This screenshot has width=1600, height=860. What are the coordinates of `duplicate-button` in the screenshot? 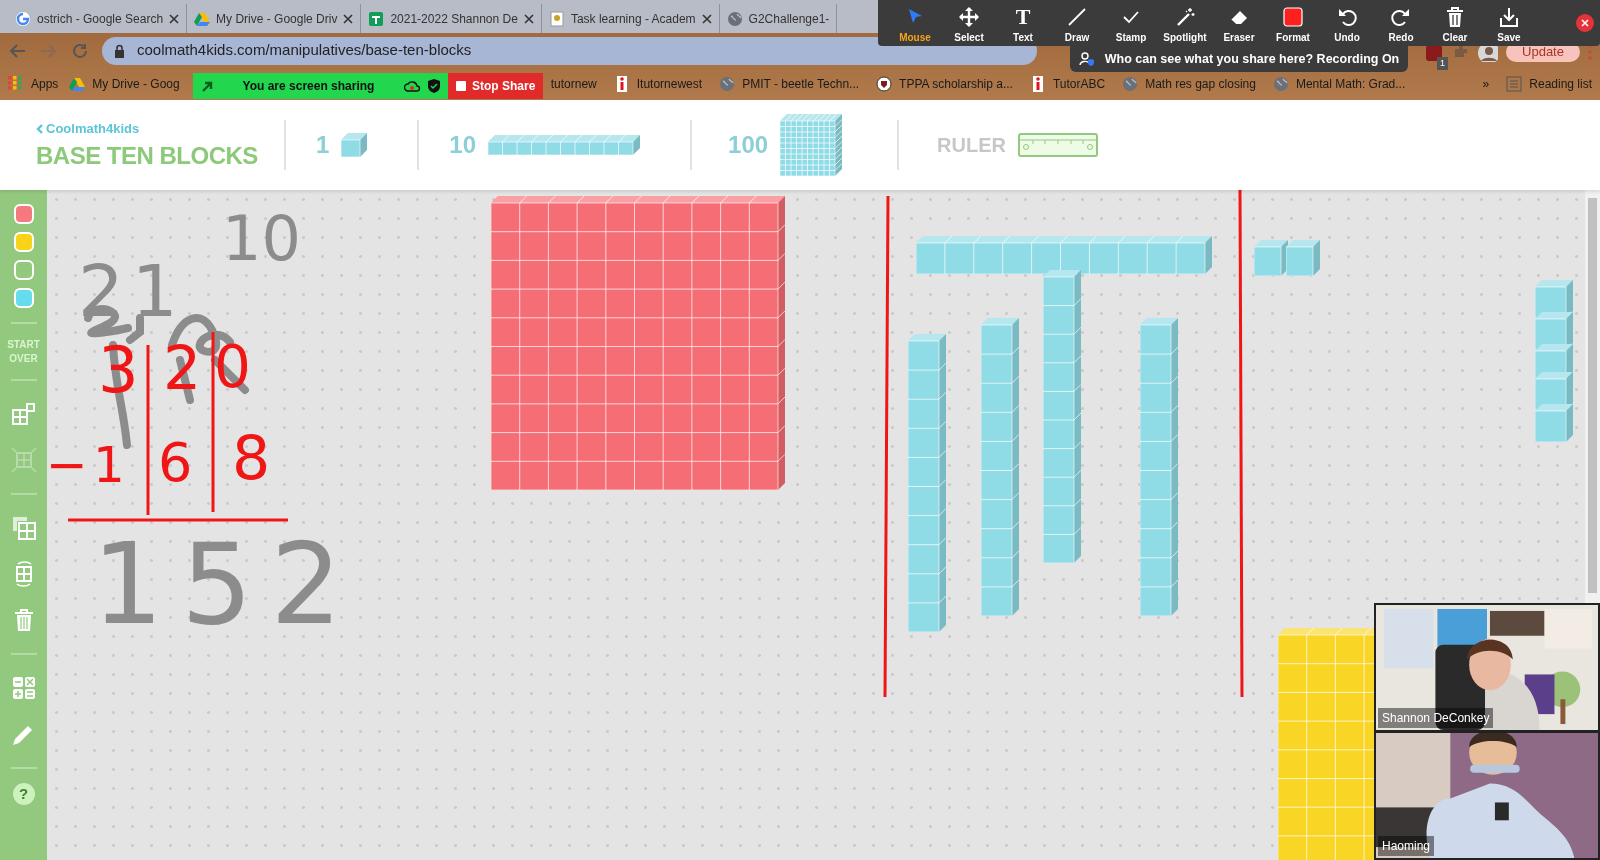 It's located at (23, 528).